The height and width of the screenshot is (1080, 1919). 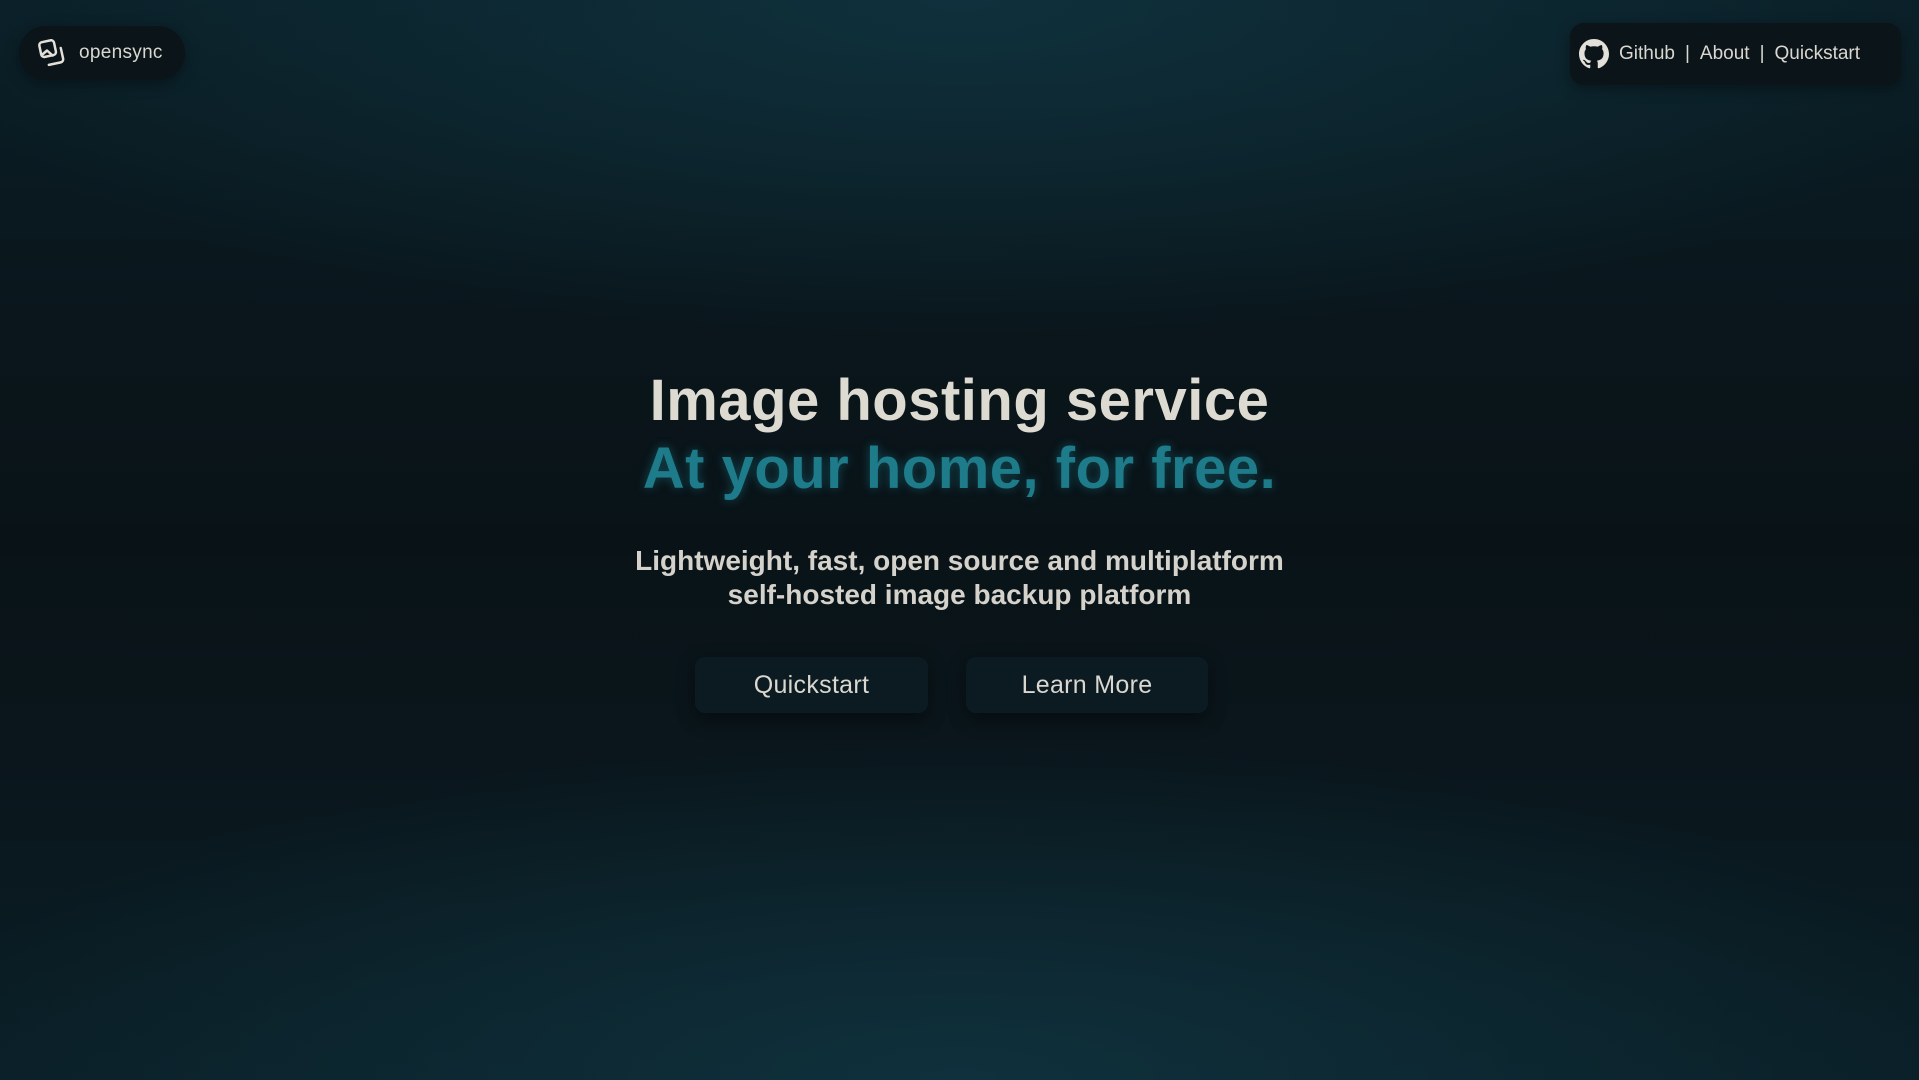 What do you see at coordinates (959, 594) in the screenshot?
I see `hero-subtitle-line-2: self-hosted image backup platform` at bounding box center [959, 594].